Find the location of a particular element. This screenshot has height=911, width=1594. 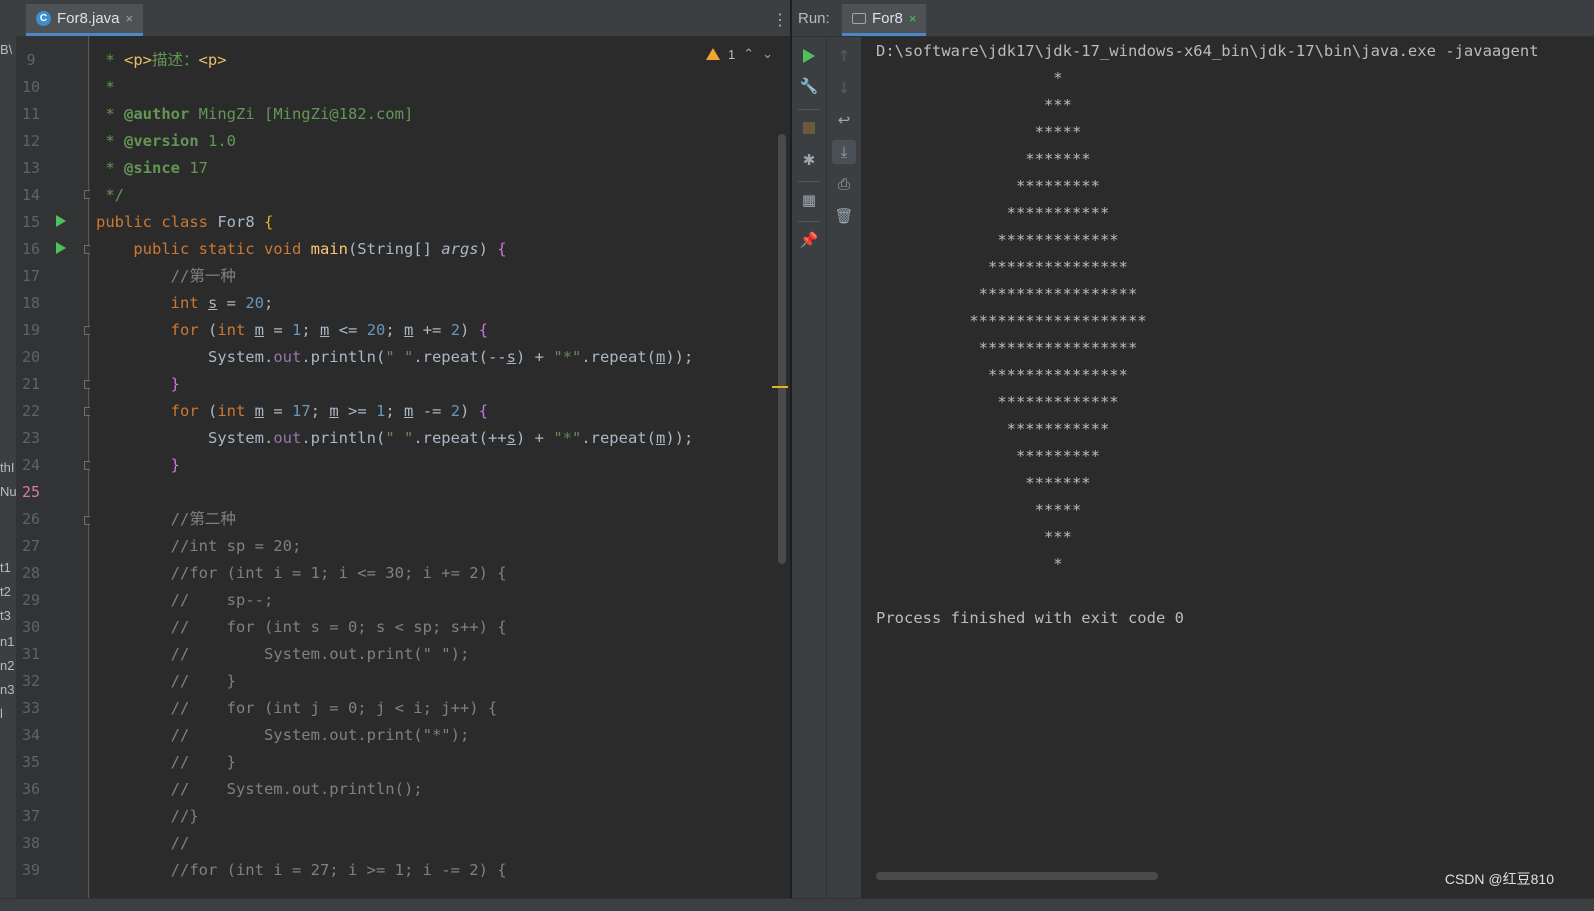

editor-scrollbar is located at coordinates (782, 349).